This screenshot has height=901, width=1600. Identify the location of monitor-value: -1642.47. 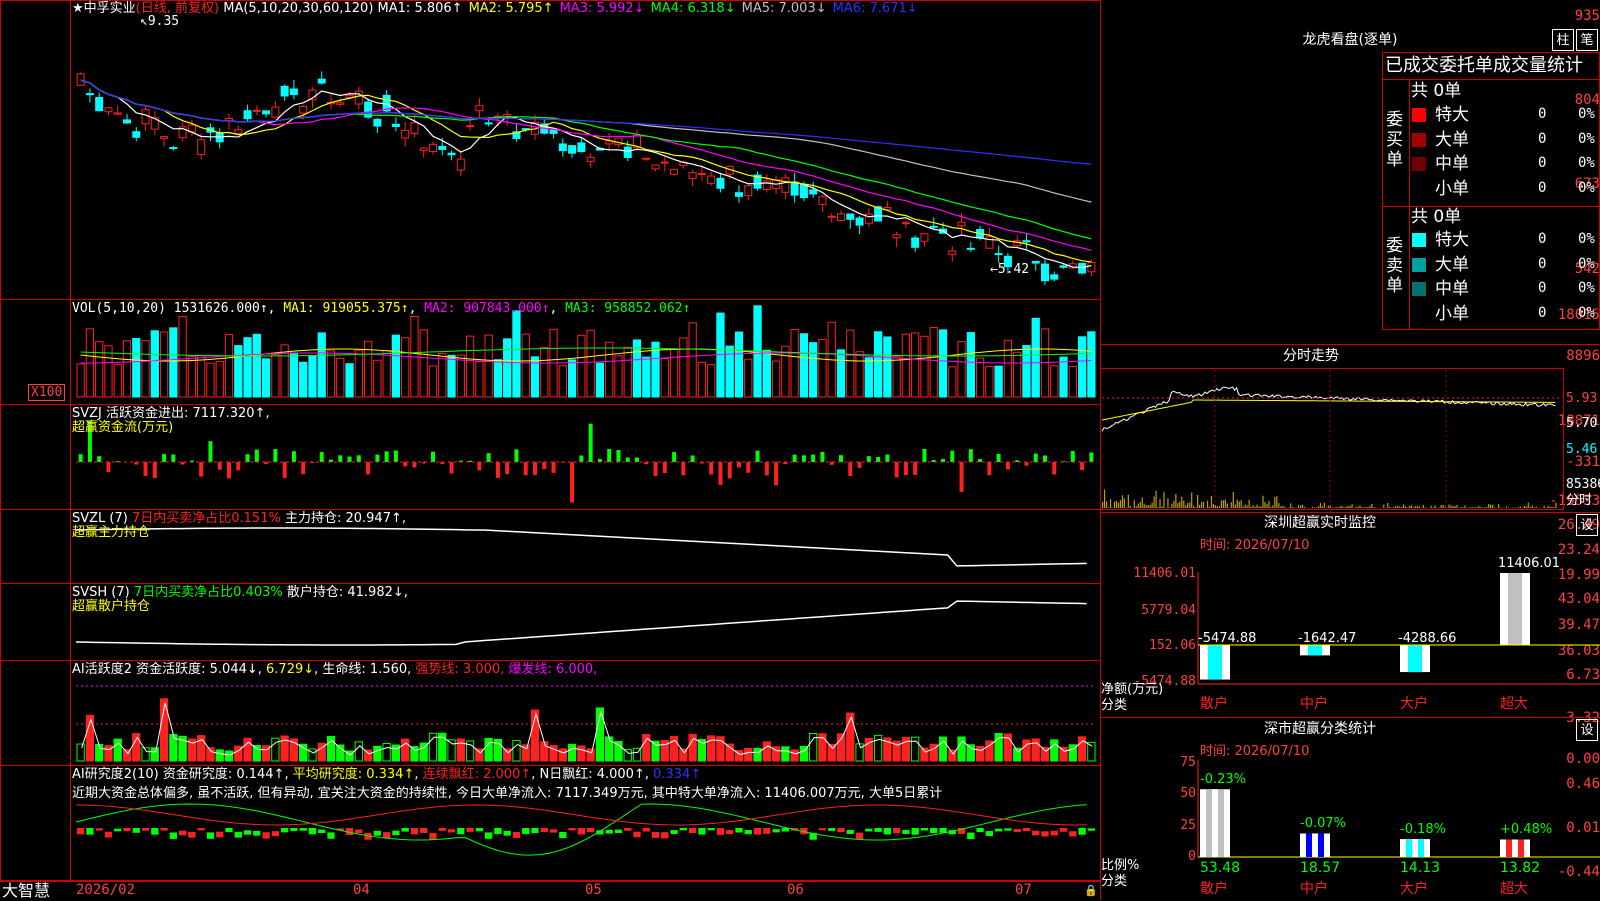
(1327, 638).